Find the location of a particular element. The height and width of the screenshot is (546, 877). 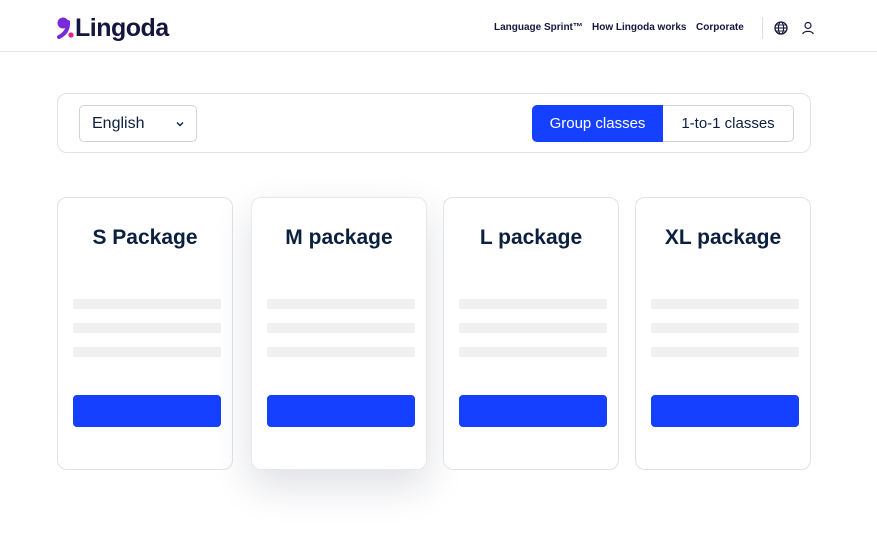

filter-bar: English Group classes 1-to-1 classes is located at coordinates (434, 123).